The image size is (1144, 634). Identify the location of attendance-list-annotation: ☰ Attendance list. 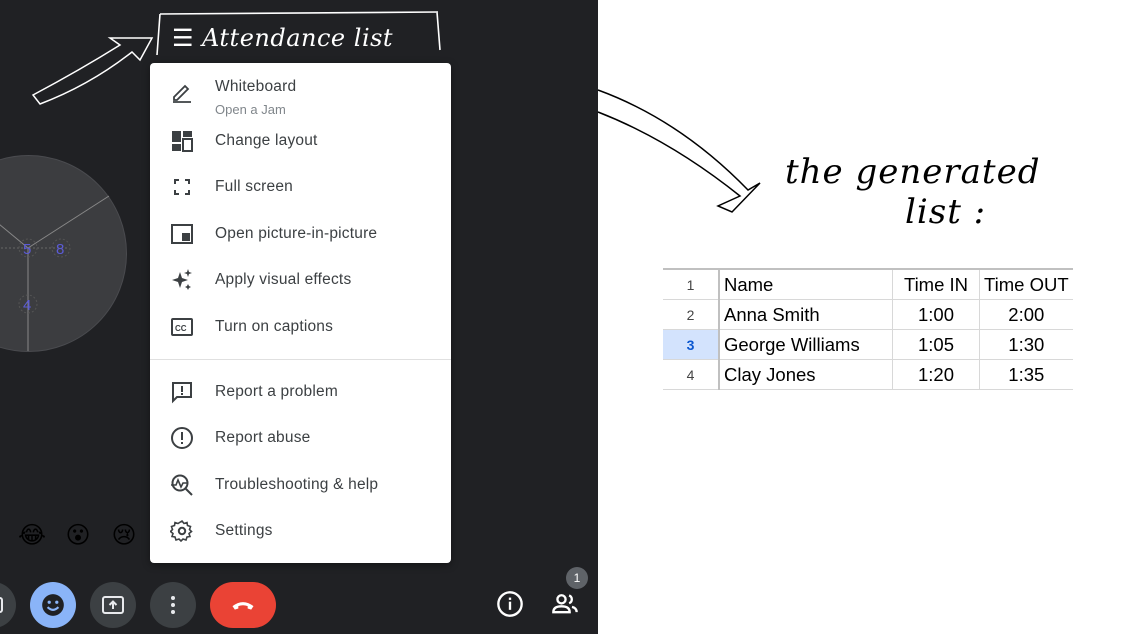
(307, 38).